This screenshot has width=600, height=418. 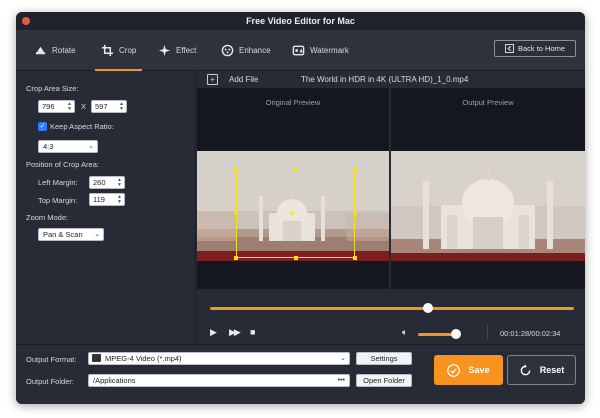 I want to click on back-arrow-icon, so click(x=509, y=48).